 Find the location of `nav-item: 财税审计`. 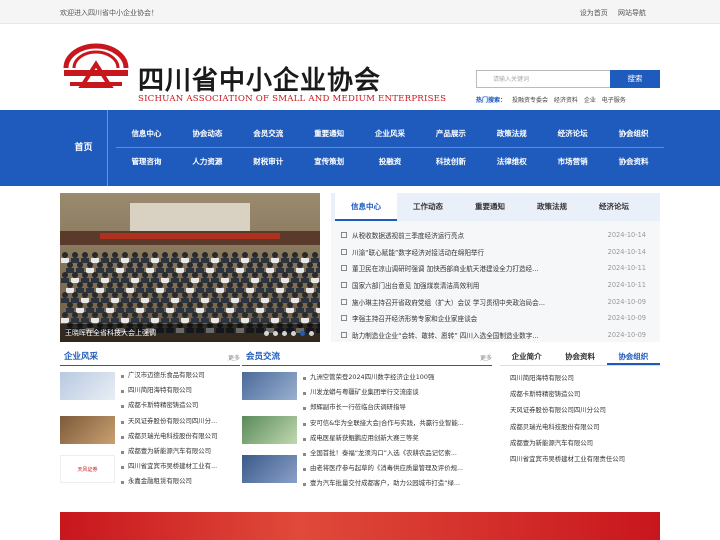

nav-item: 财税审计 is located at coordinates (268, 162).